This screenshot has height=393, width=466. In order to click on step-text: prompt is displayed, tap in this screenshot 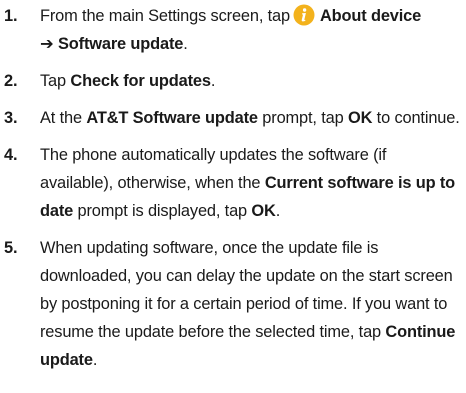, I will do `click(162, 211)`.